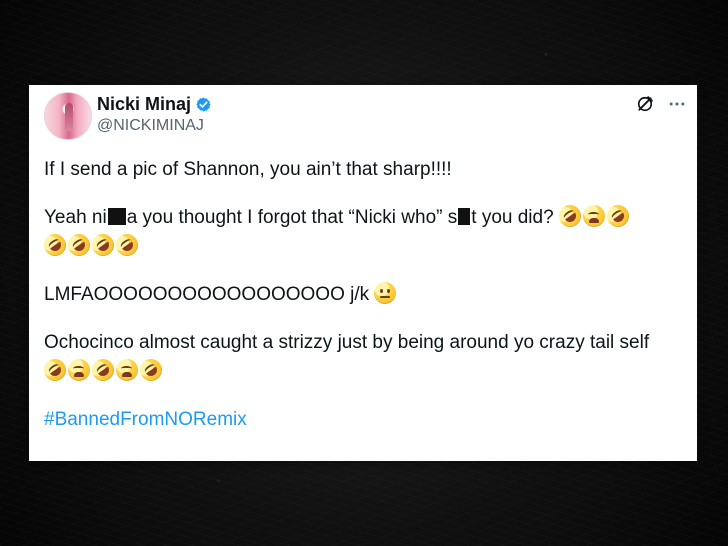 The width and height of the screenshot is (728, 546). What do you see at coordinates (361, 245) in the screenshot?
I see `tweet-line-2-emoji-row` at bounding box center [361, 245].